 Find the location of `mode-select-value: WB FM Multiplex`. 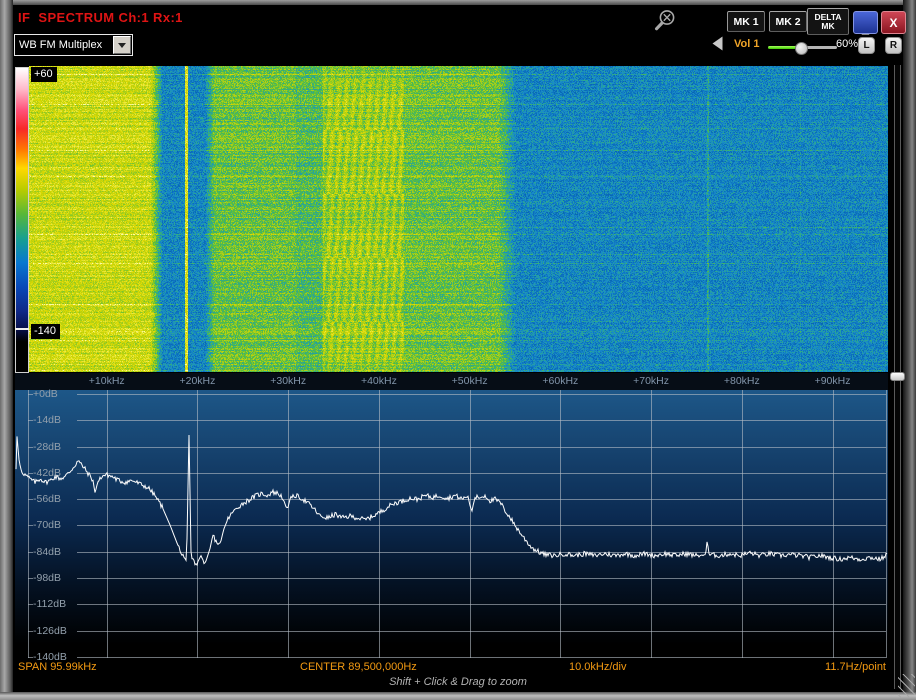

mode-select-value: WB FM Multiplex is located at coordinates (61, 45).